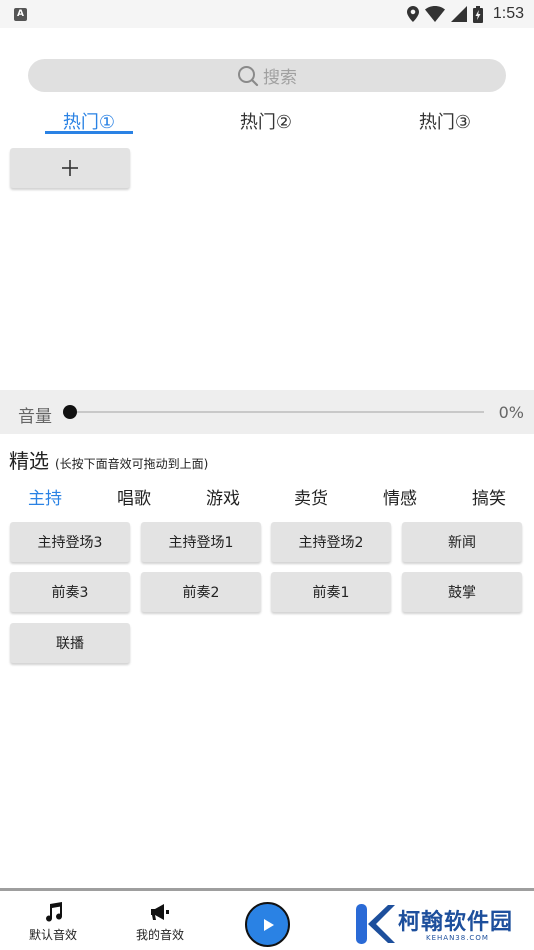  What do you see at coordinates (277, 412) in the screenshot?
I see `volume-slider-track` at bounding box center [277, 412].